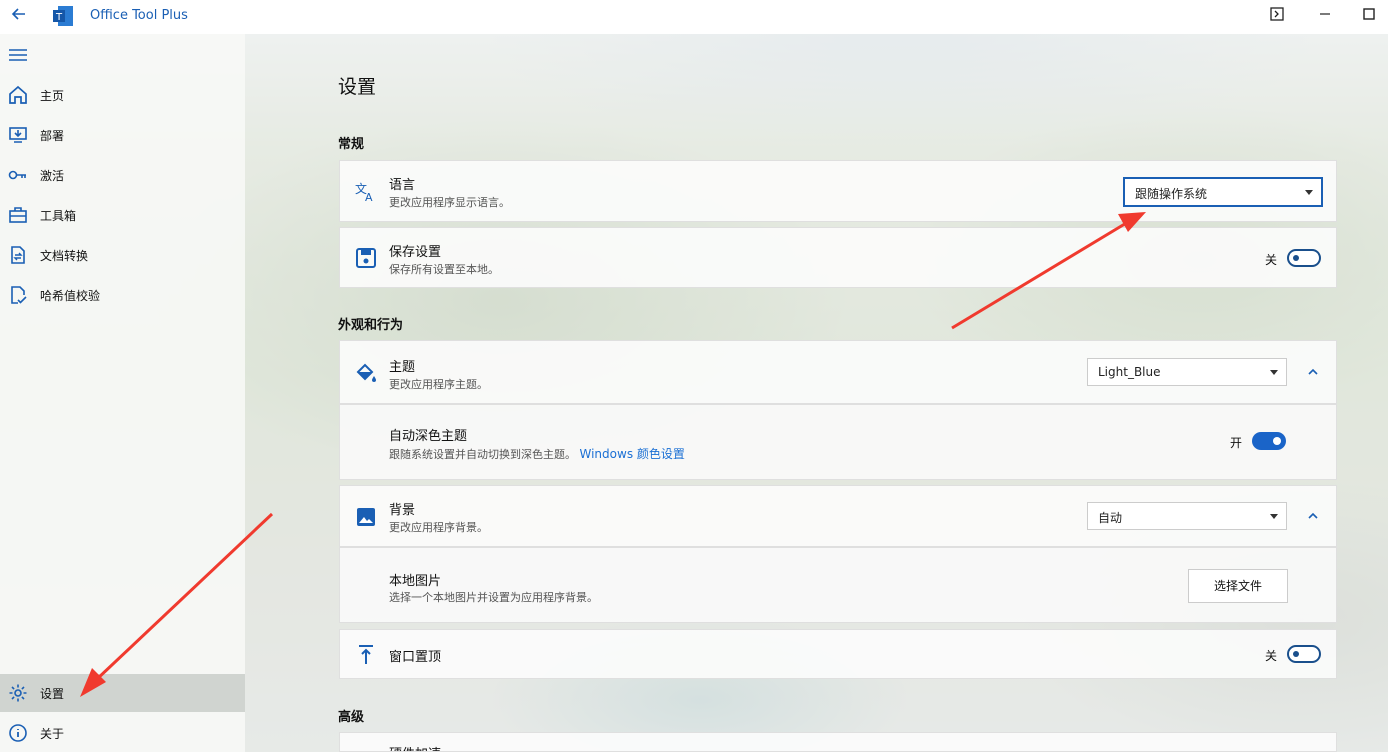  Describe the element at coordinates (122, 215) in the screenshot. I see `sidebar-item-toolbox: 工具箱` at that location.